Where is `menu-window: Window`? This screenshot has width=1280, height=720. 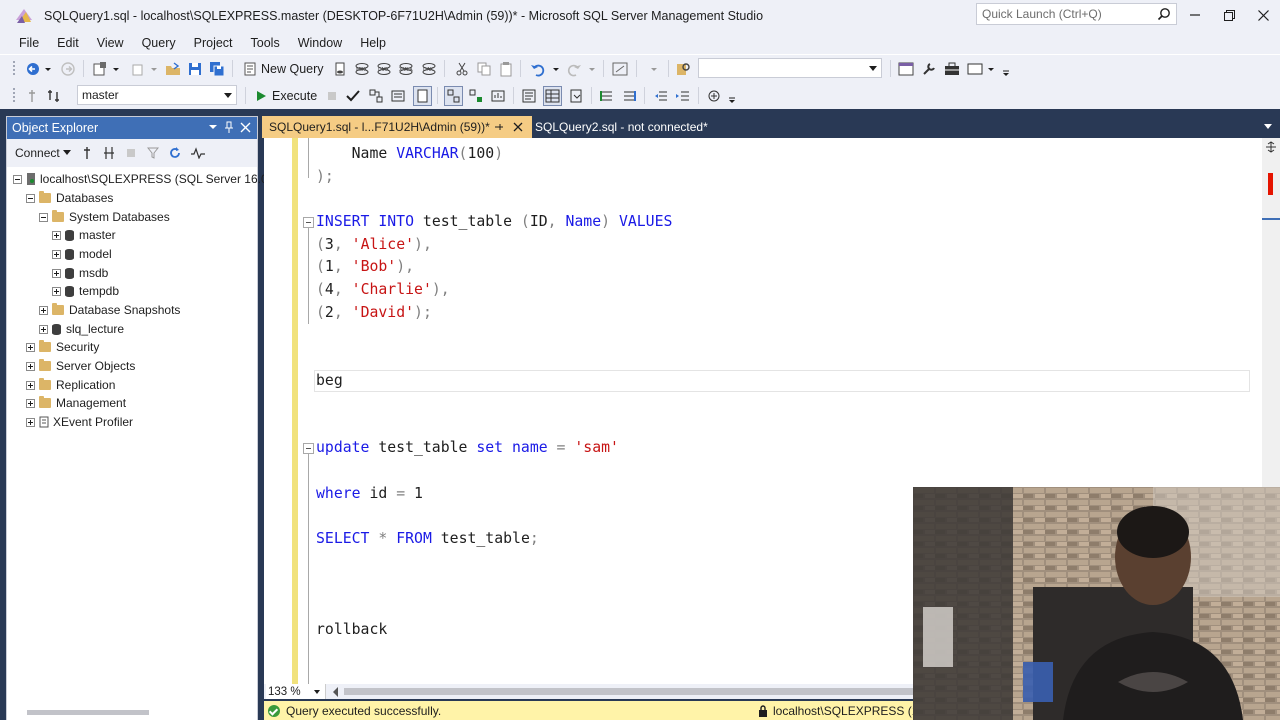 menu-window: Window is located at coordinates (320, 43).